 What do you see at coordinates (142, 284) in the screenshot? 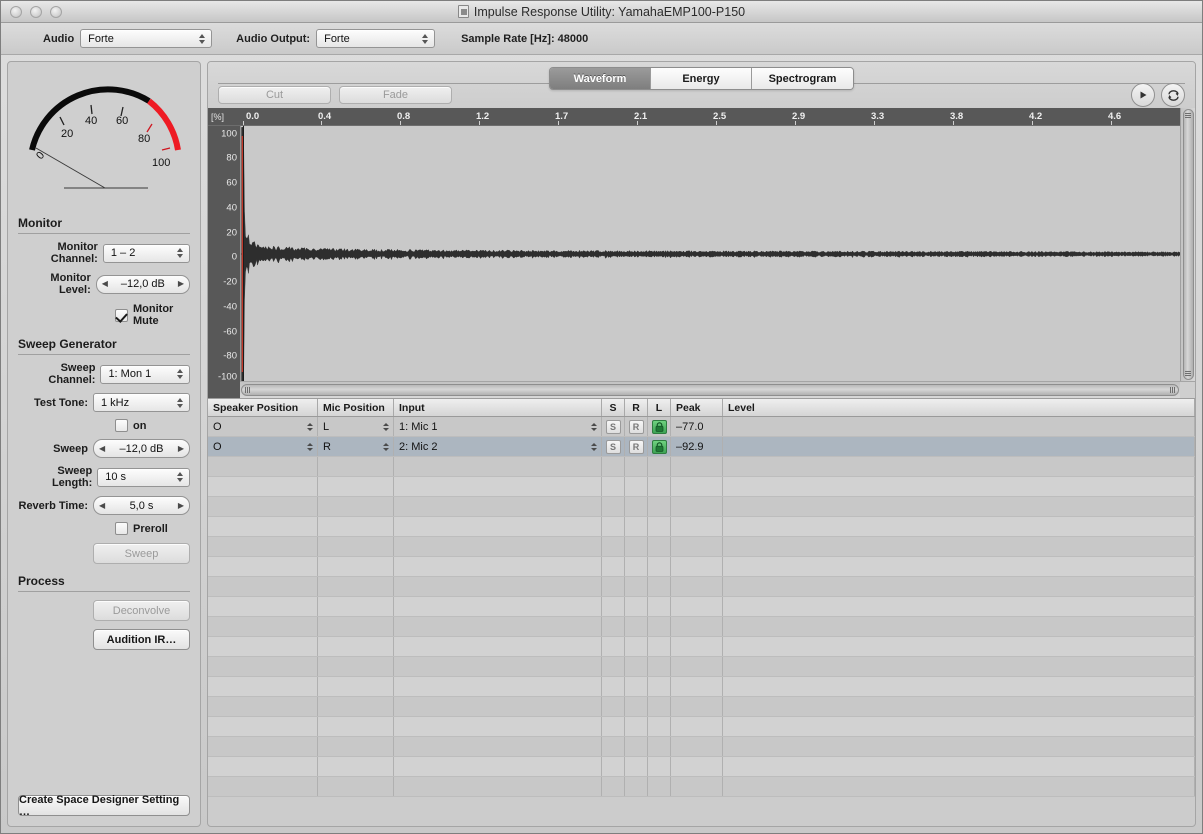
I see `monitor-level-stepper: ◀ –12,0 dB ▶` at bounding box center [142, 284].